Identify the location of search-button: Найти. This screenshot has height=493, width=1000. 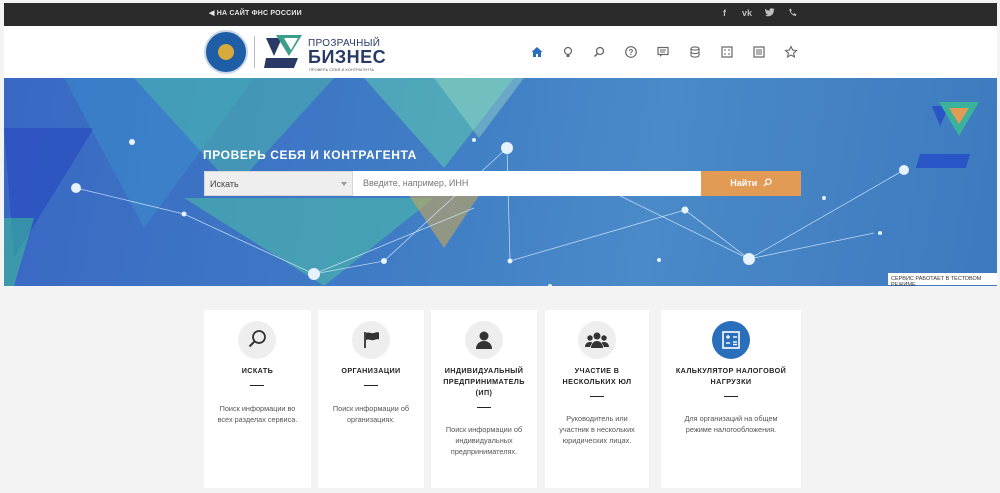
(751, 183).